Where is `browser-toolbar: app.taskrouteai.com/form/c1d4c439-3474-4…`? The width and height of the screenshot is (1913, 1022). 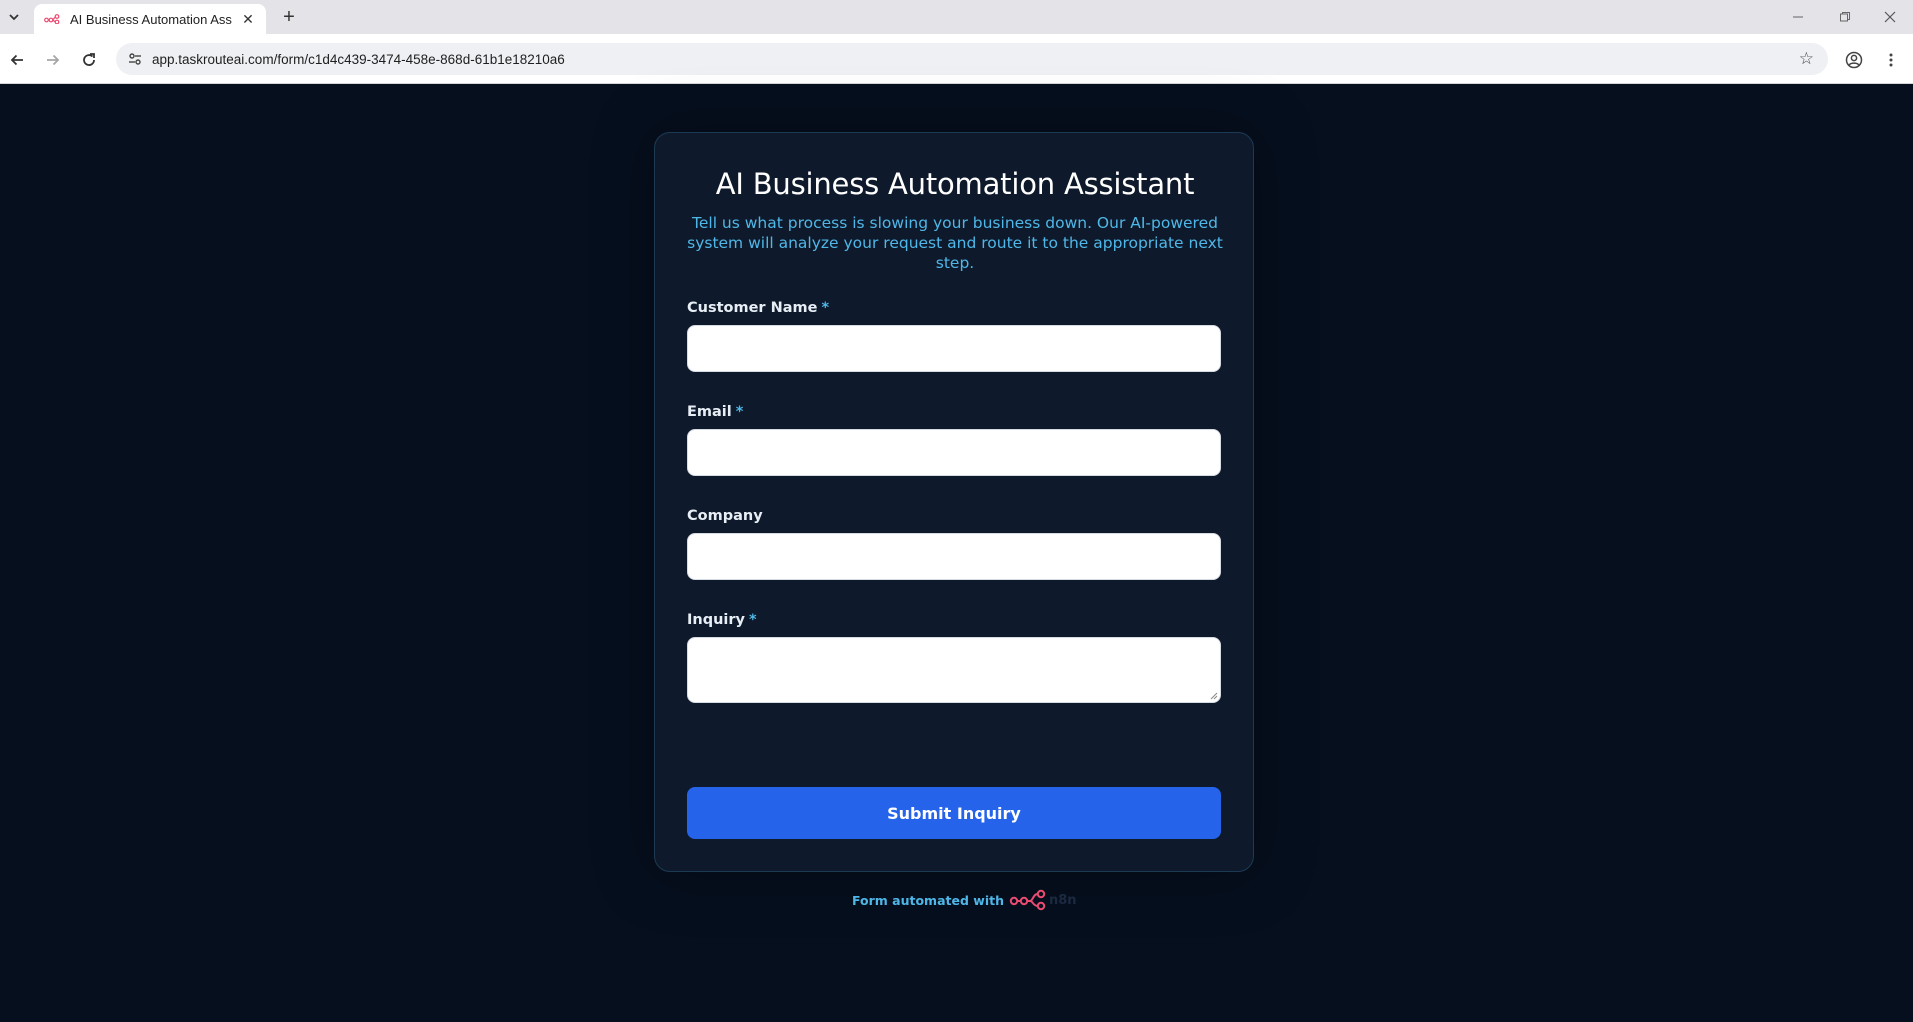
browser-toolbar: app.taskrouteai.com/form/c1d4c439-3474-4… is located at coordinates (956, 59).